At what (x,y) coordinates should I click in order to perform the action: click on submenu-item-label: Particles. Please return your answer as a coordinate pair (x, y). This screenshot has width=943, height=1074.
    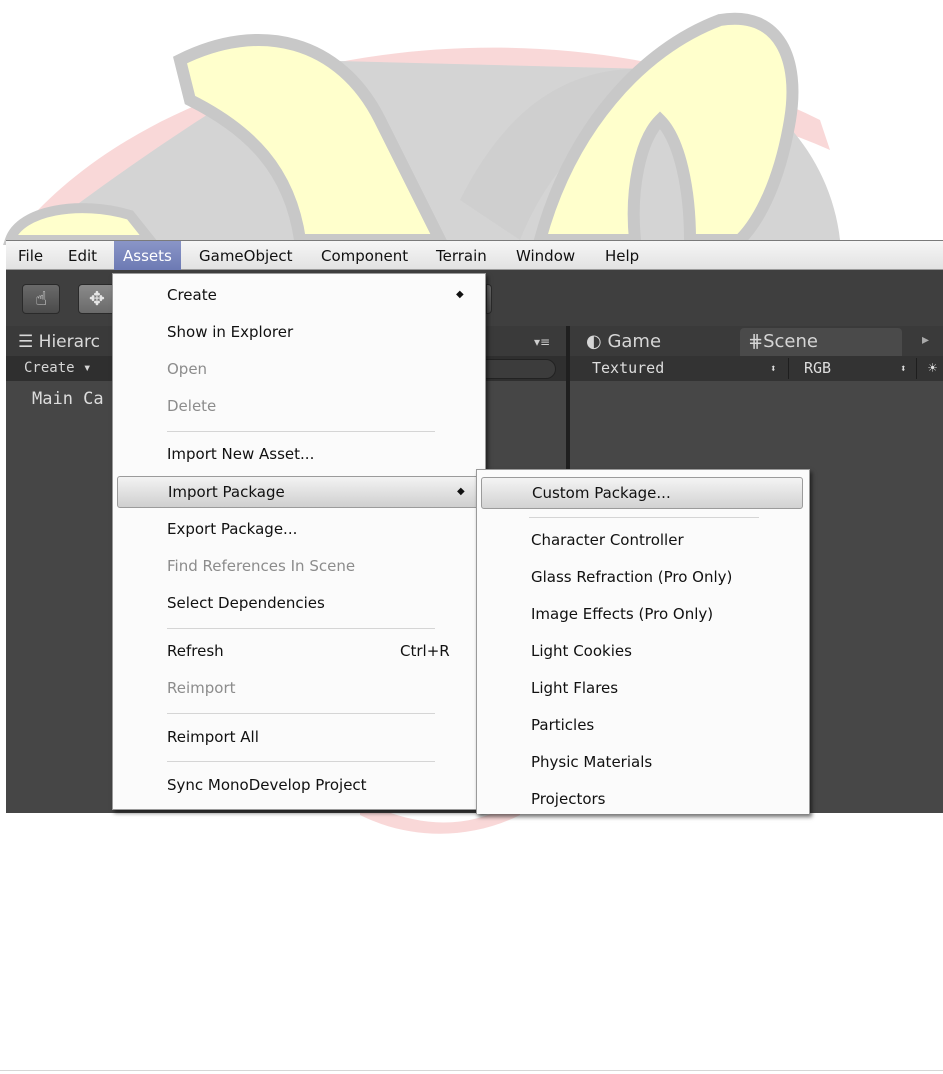
    Looking at the image, I should click on (563, 725).